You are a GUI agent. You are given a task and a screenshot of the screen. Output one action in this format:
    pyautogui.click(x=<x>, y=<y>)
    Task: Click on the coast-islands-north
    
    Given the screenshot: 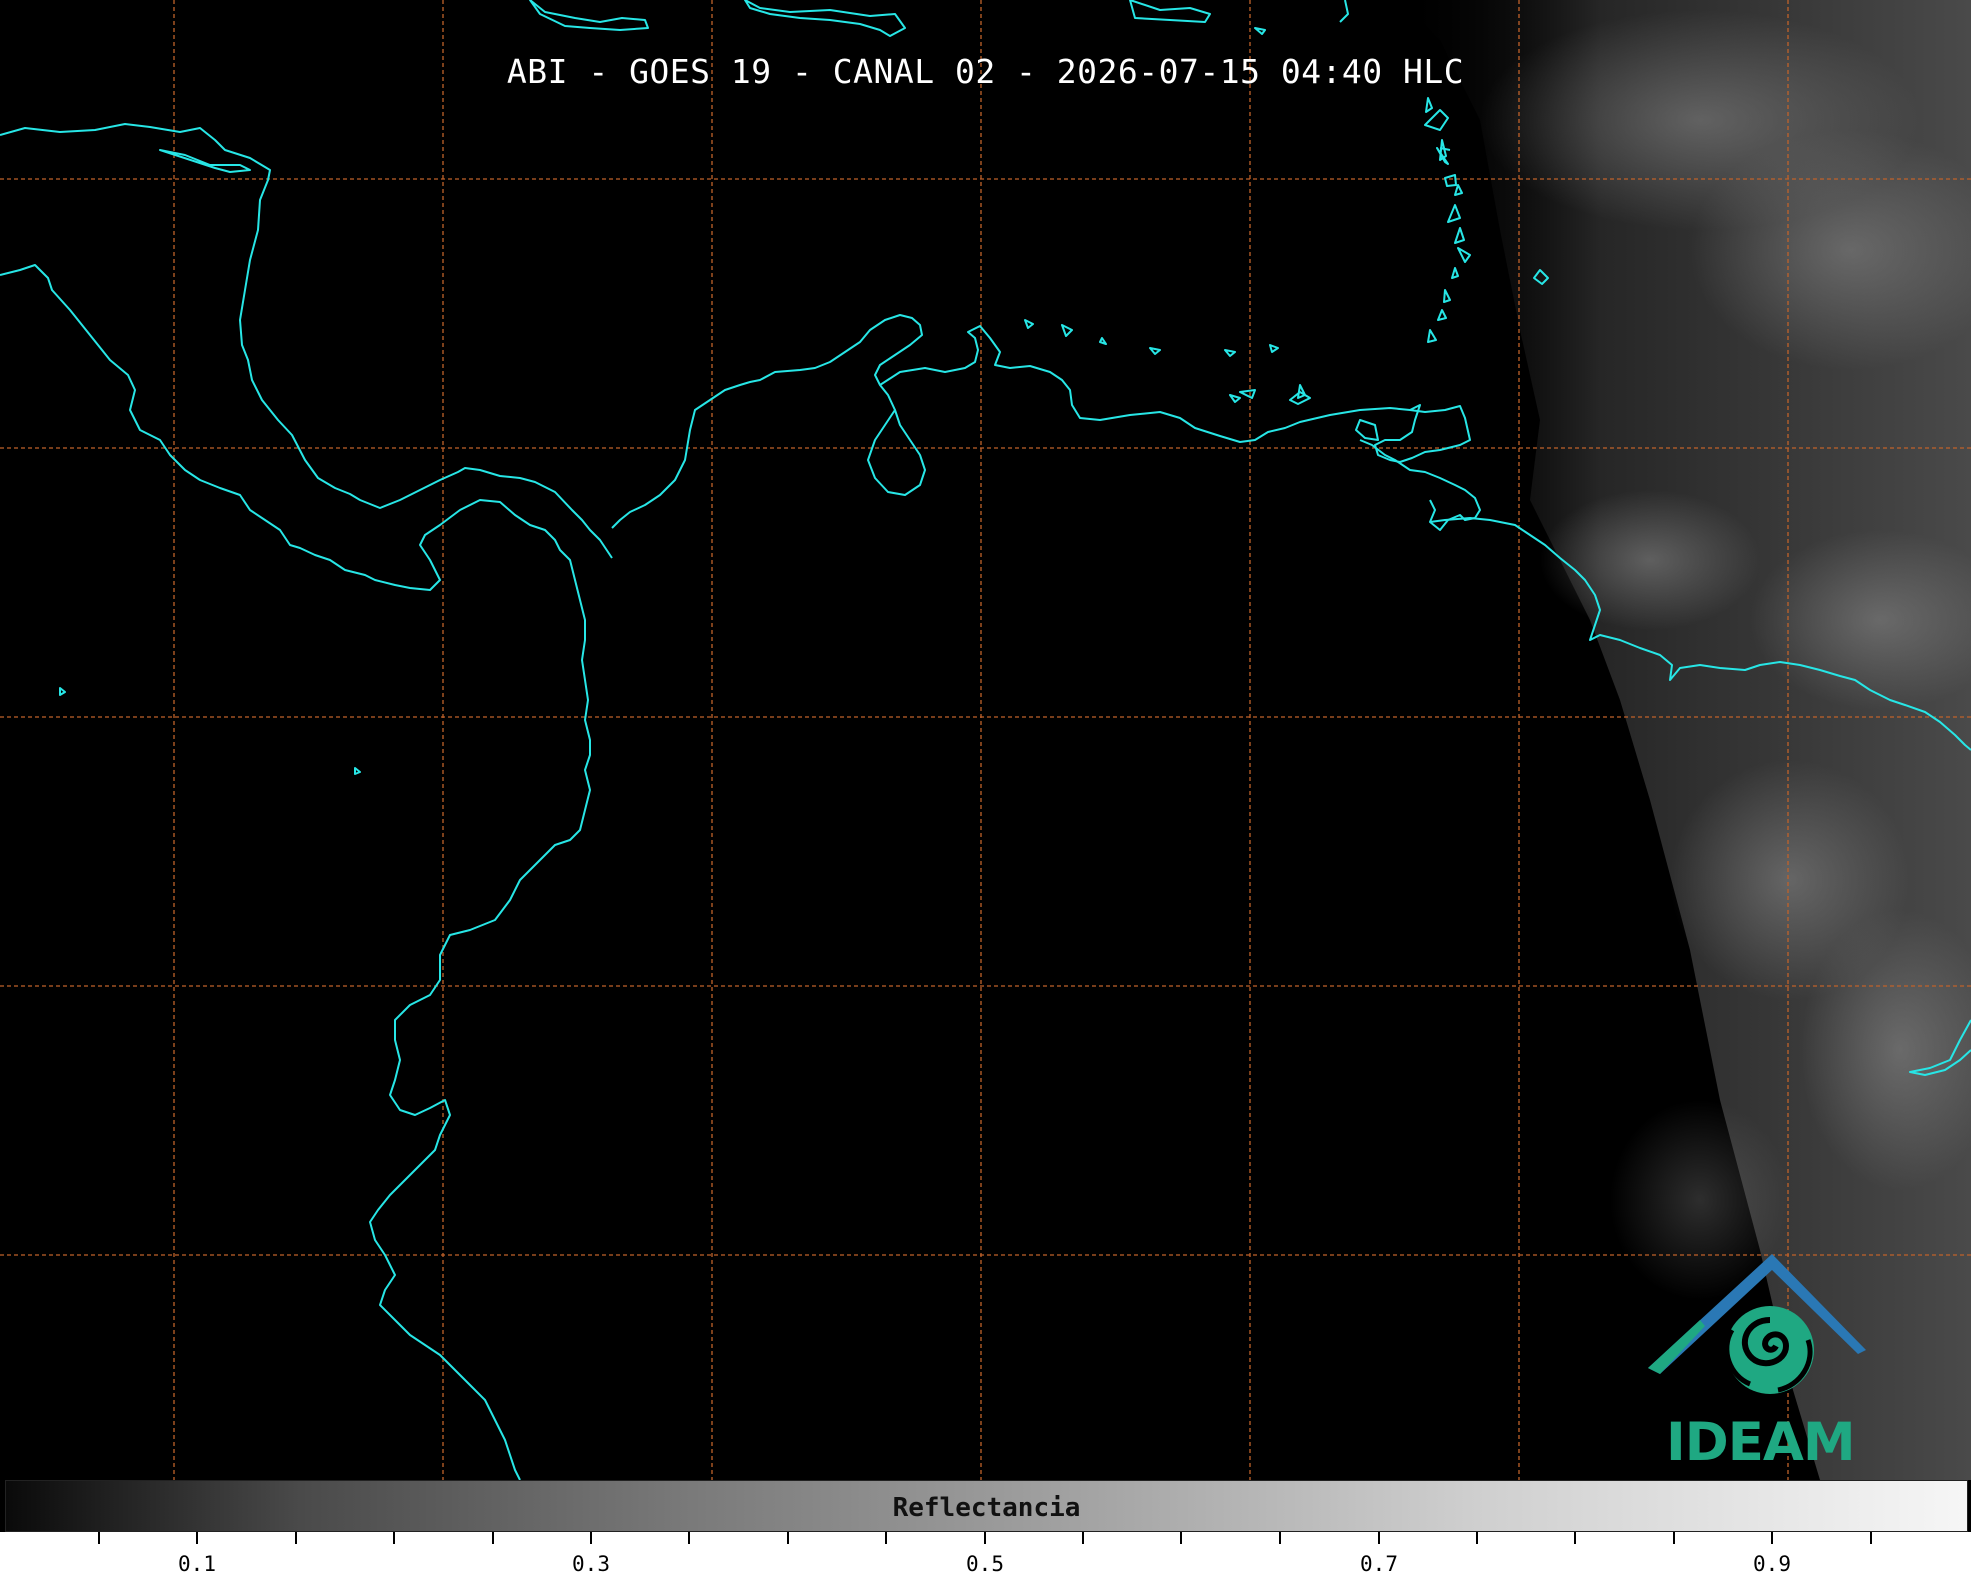 What is the action you would take?
    pyautogui.click(x=1301, y=17)
    